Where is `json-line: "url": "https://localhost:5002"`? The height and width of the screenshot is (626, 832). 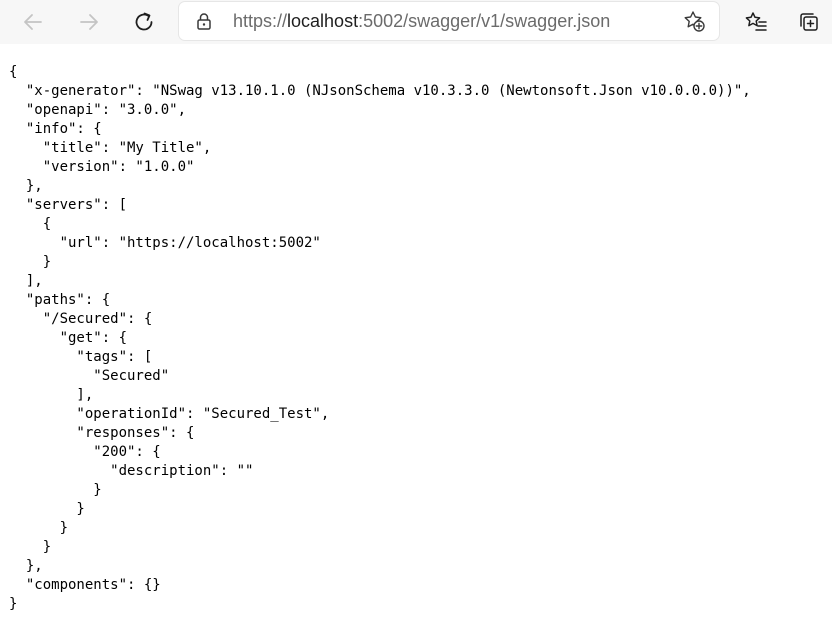
json-line: "url": "https://localhost:5002" is located at coordinates (165, 243).